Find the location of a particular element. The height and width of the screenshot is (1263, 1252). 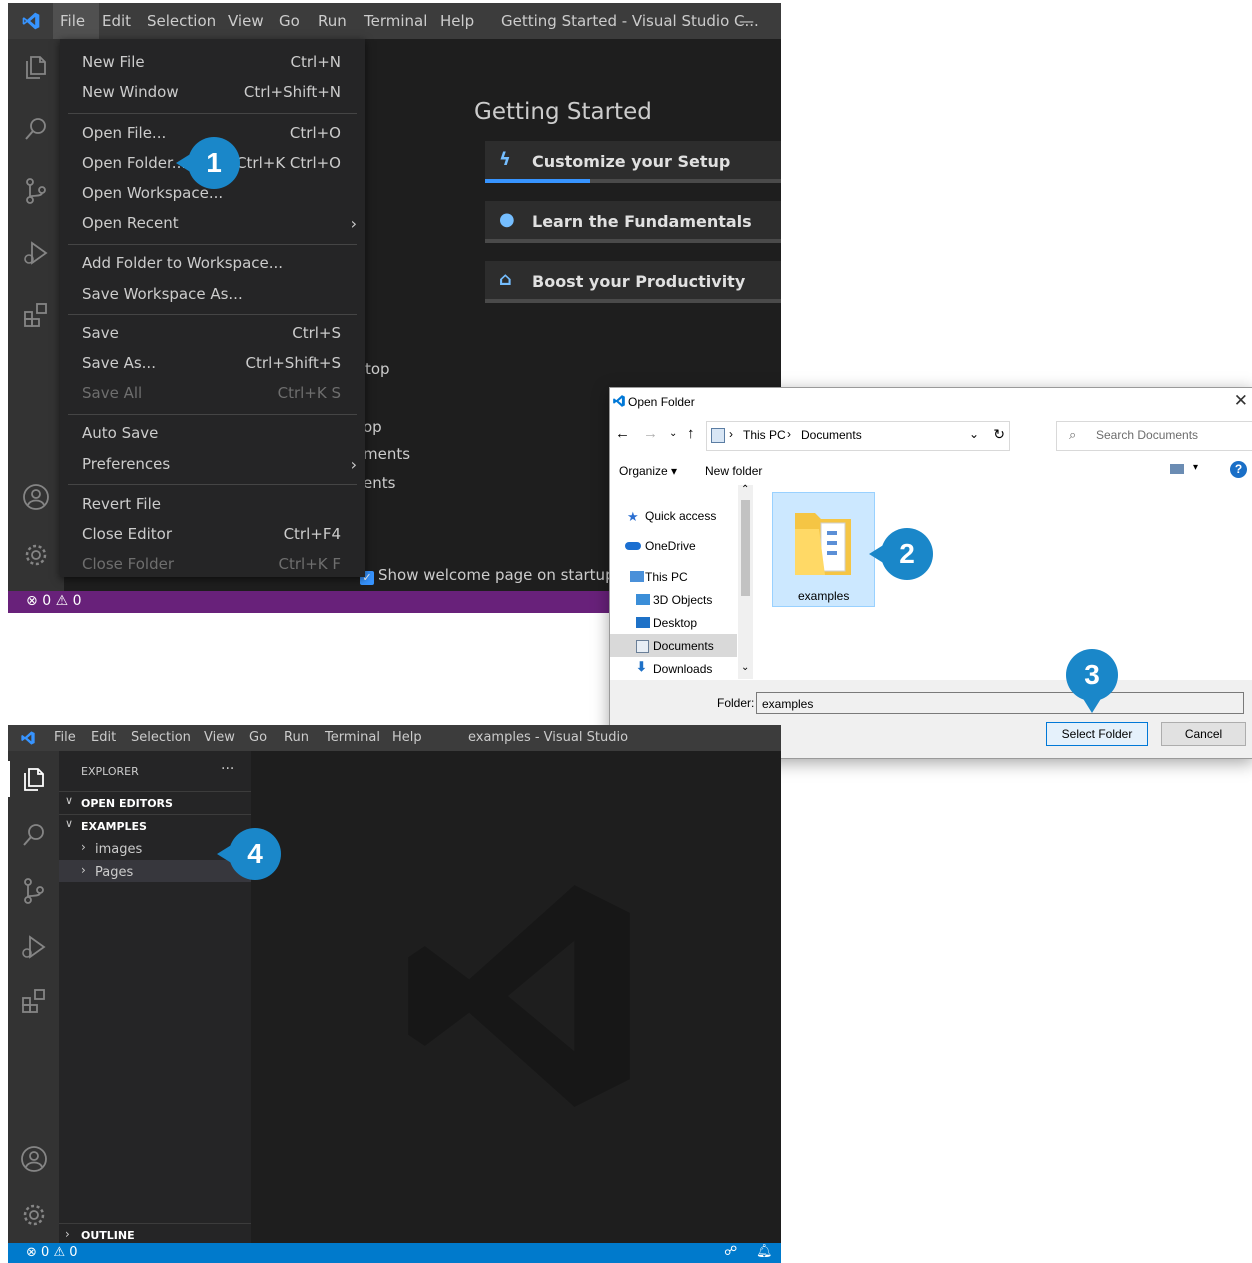

nav-desktop: Desktop is located at coordinates (675, 623).